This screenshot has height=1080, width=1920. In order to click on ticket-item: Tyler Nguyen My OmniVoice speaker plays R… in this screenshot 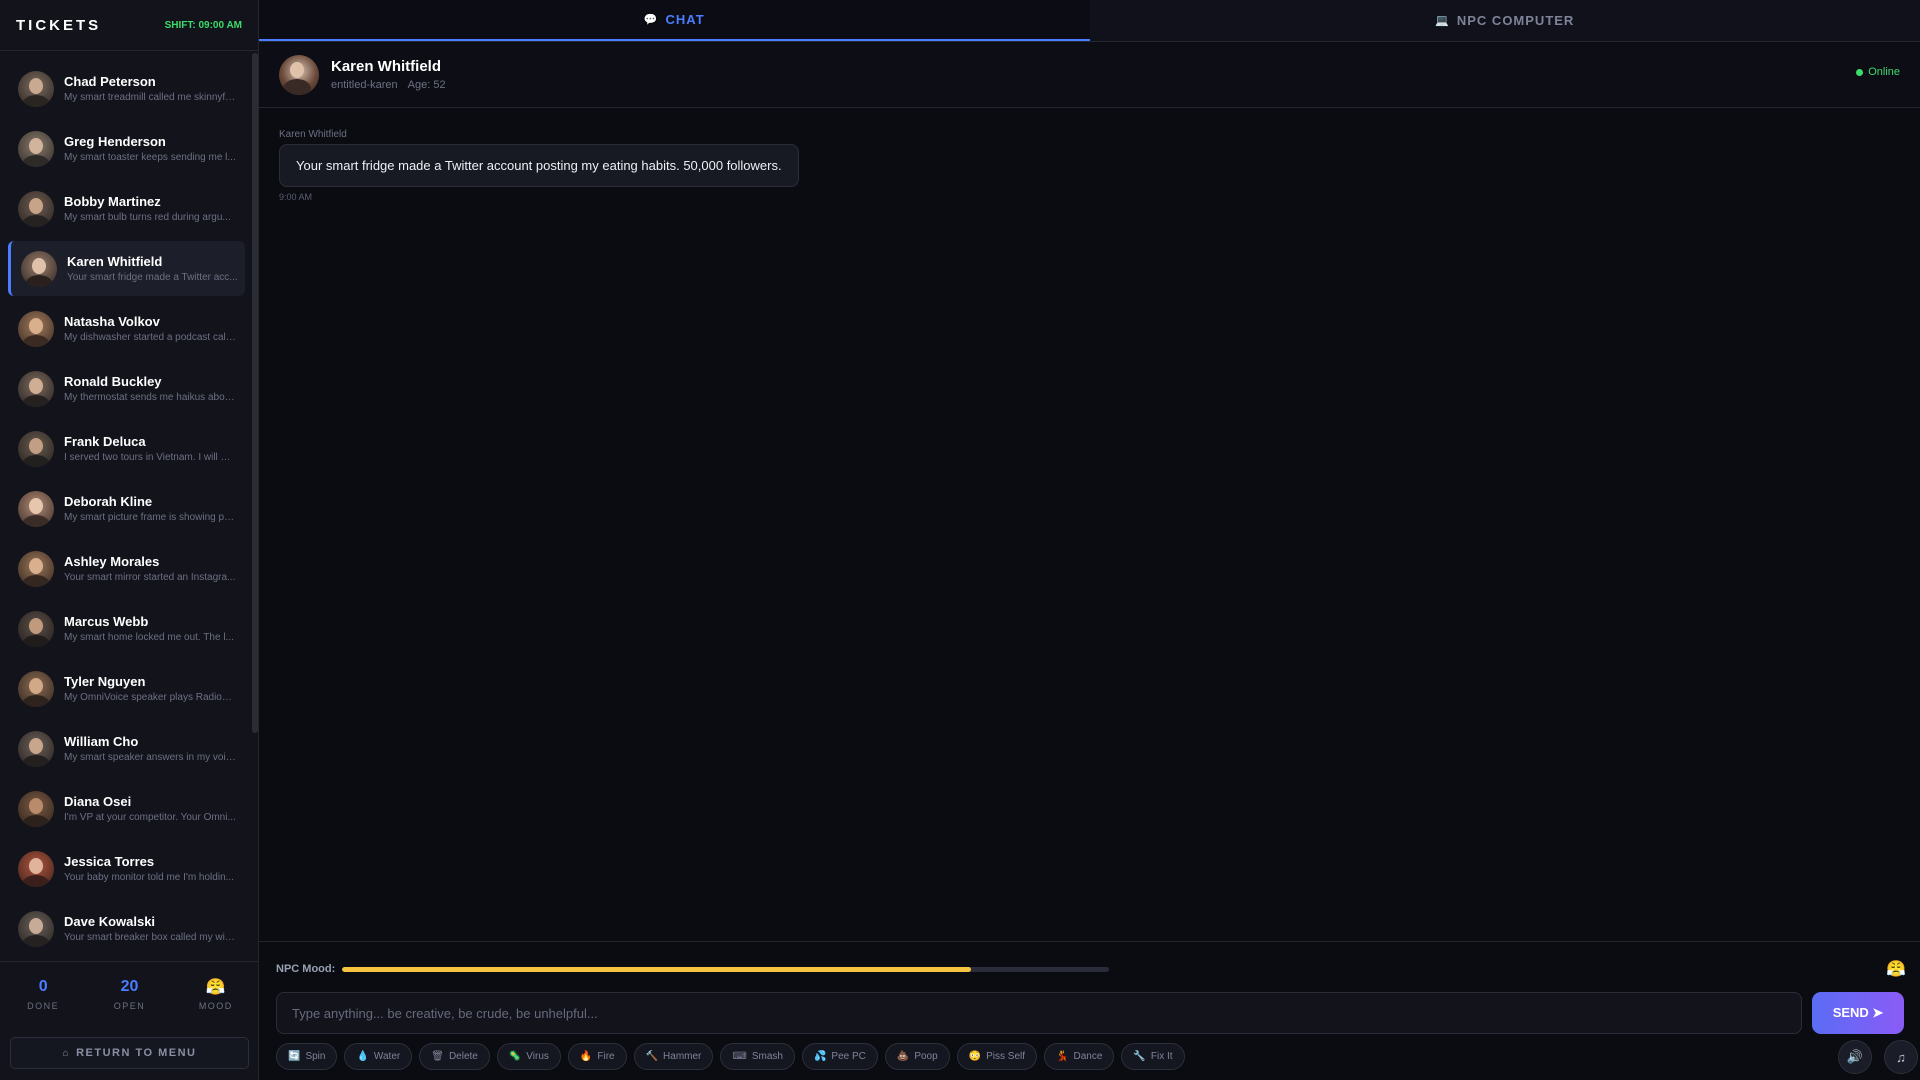, I will do `click(126, 688)`.